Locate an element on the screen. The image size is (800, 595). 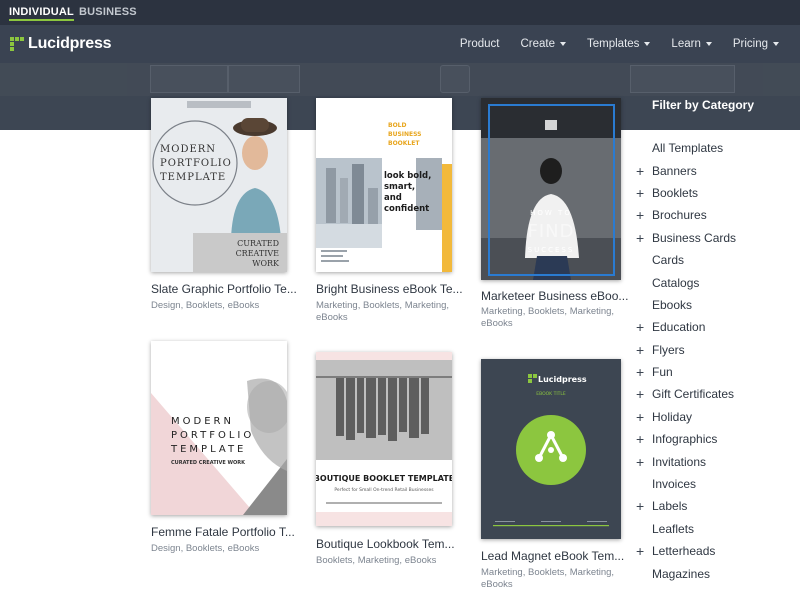
template-thumbnail: Lucidpress EBOOK TITLE is located at coordinates (551, 449).